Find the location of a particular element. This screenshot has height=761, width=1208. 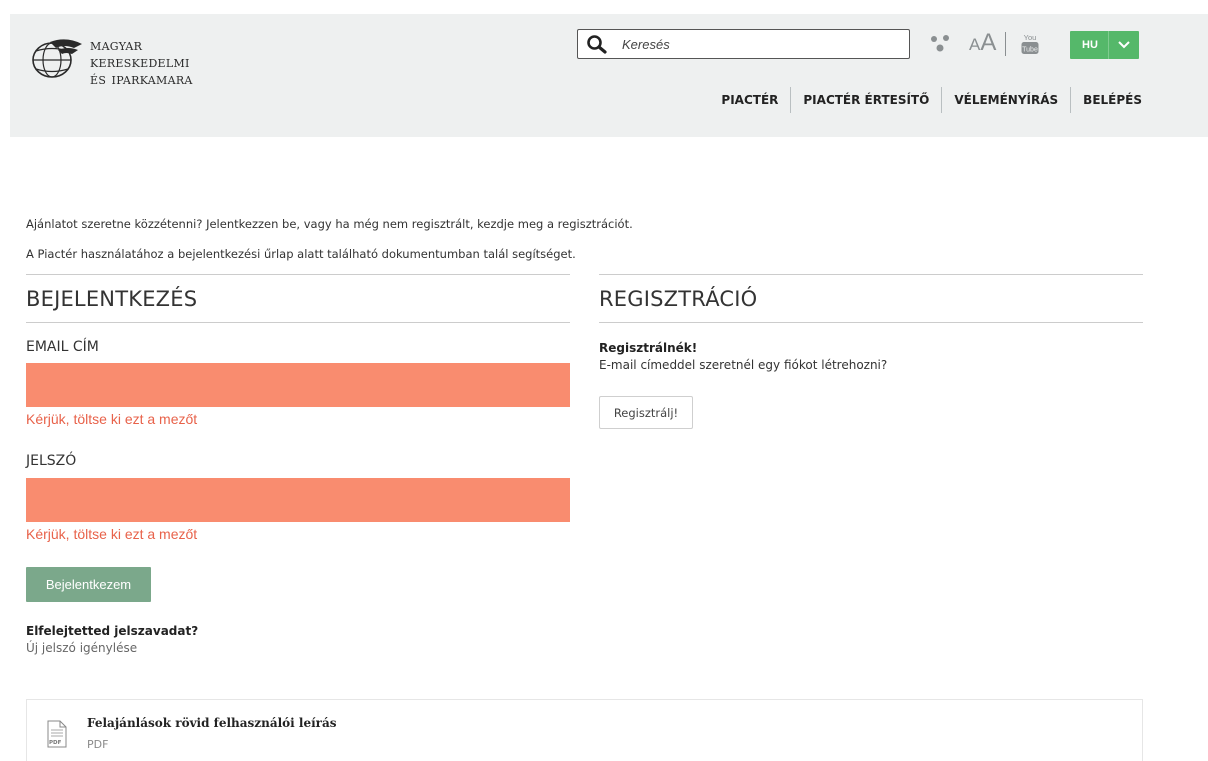

youtube-bottom-text: Tube is located at coordinates (1030, 50).